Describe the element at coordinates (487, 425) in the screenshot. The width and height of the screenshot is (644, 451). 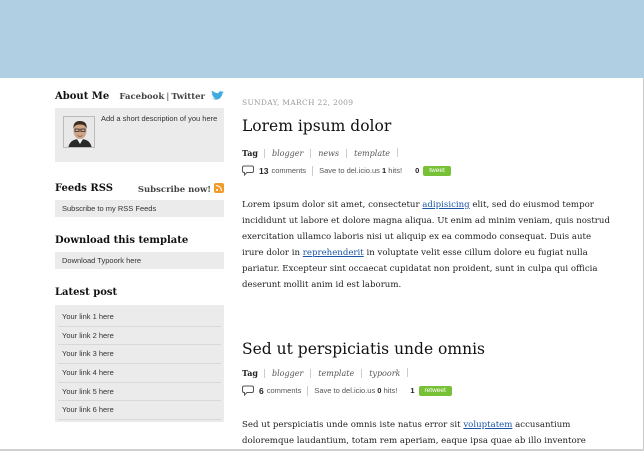
I see `body-link-voluptatem: voluptatem` at that location.